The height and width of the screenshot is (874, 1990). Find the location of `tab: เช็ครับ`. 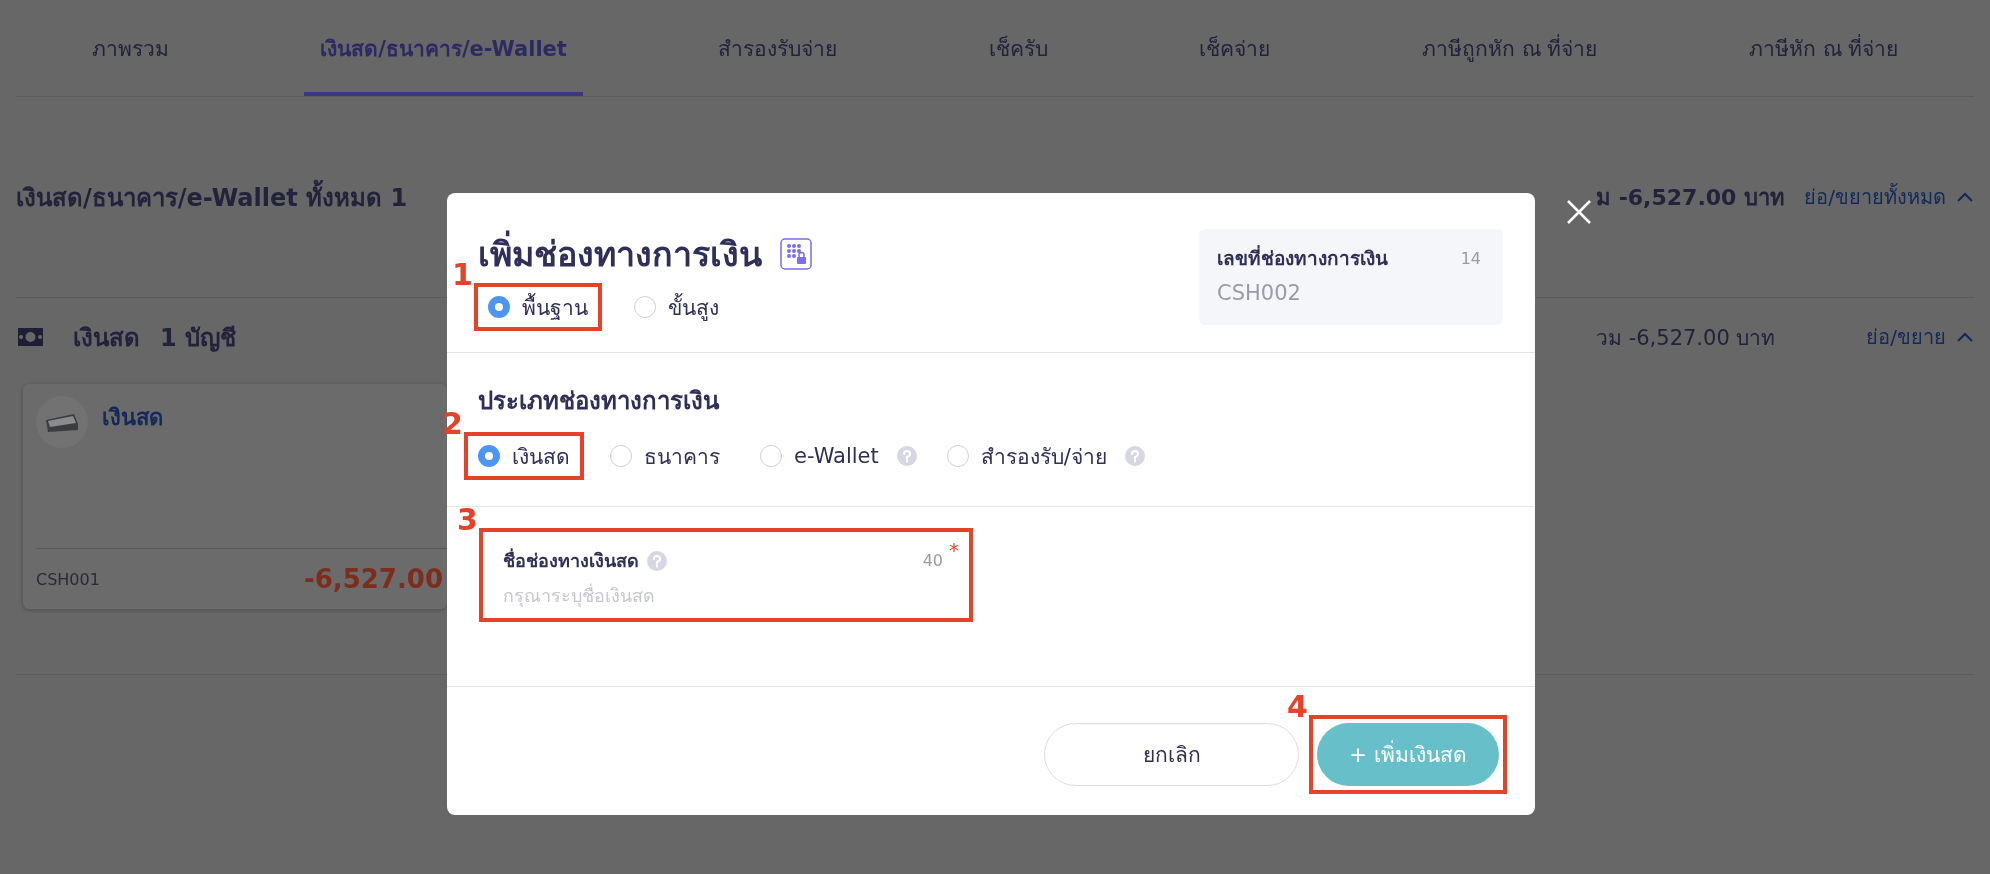

tab: เช็ครับ is located at coordinates (1018, 48).